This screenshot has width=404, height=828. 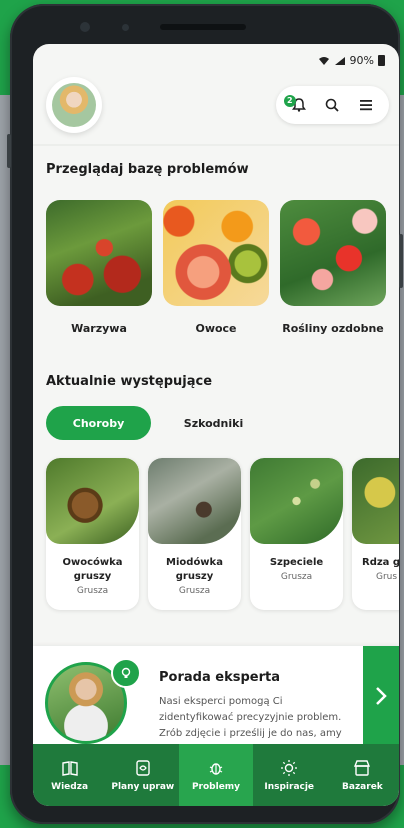 I want to click on header-actions: 2, so click(x=332, y=105).